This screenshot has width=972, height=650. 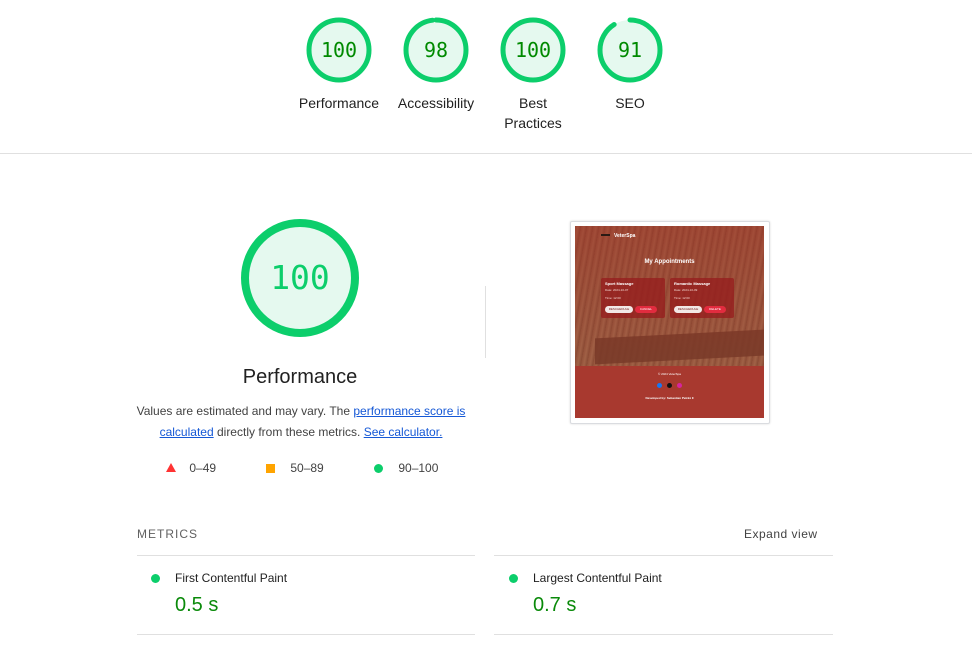 What do you see at coordinates (692, 283) in the screenshot?
I see `card-title: Romantic Massage` at bounding box center [692, 283].